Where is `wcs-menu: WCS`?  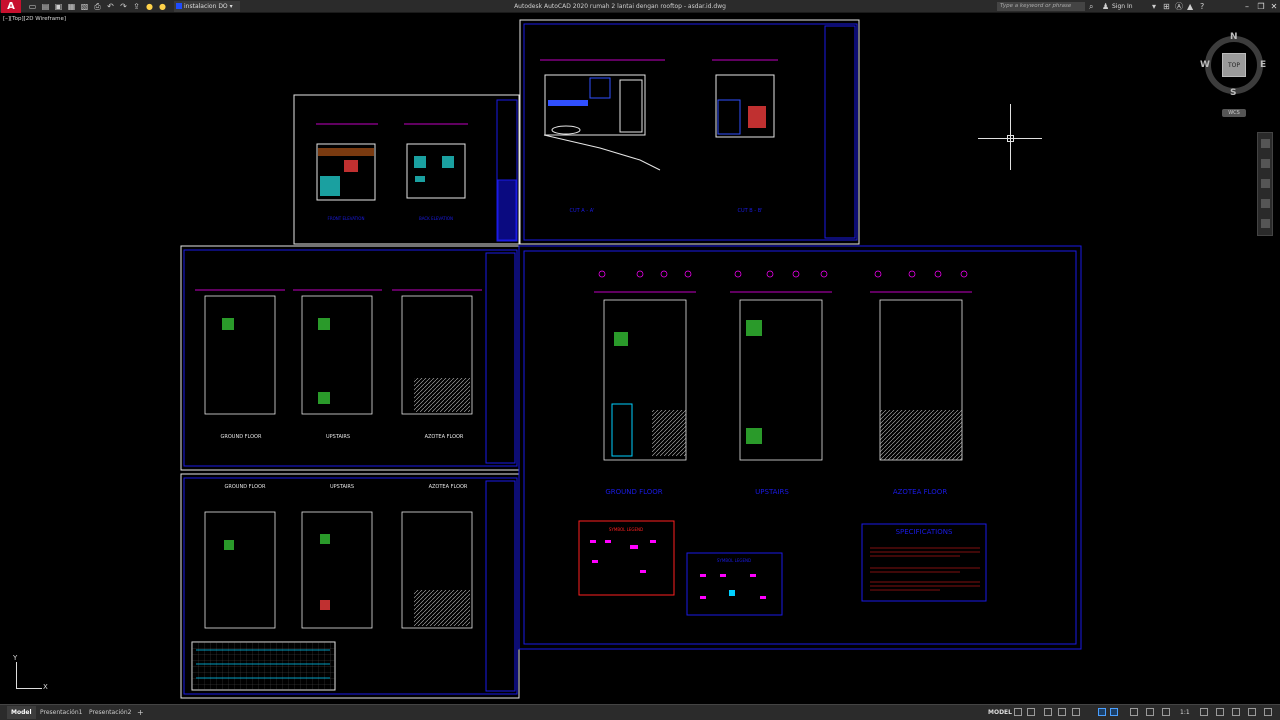 wcs-menu: WCS is located at coordinates (1234, 113).